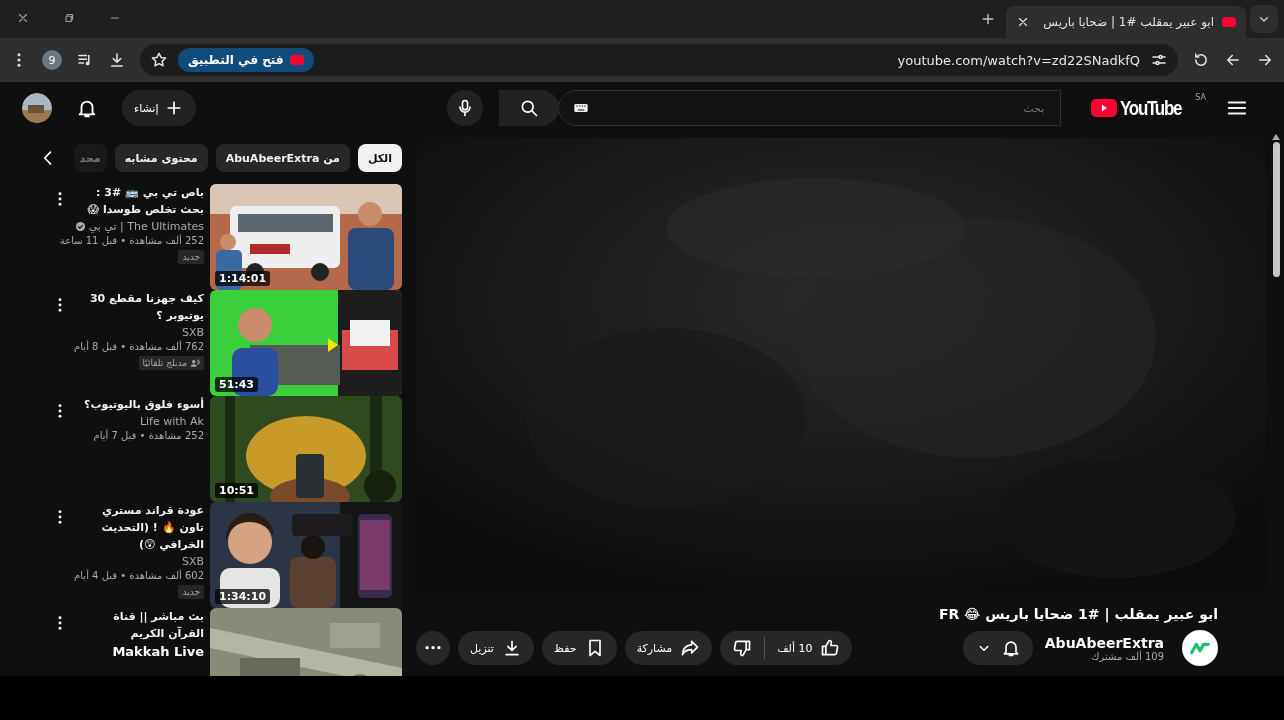 The height and width of the screenshot is (720, 1284). Describe the element at coordinates (144, 404) in the screenshot. I see `video-title: أسوء فلوق باليوتيوب؟` at that location.